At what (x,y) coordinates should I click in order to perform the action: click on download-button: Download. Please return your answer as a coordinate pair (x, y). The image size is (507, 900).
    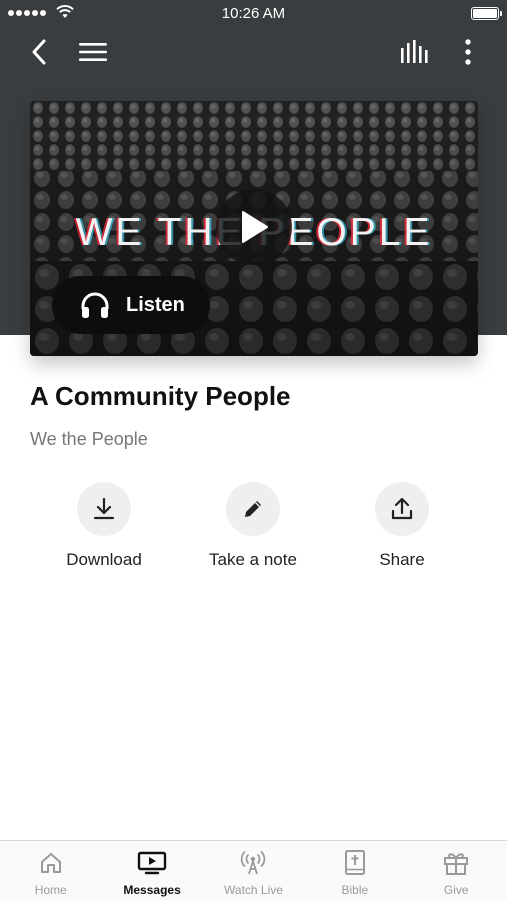
    Looking at the image, I should click on (104, 526).